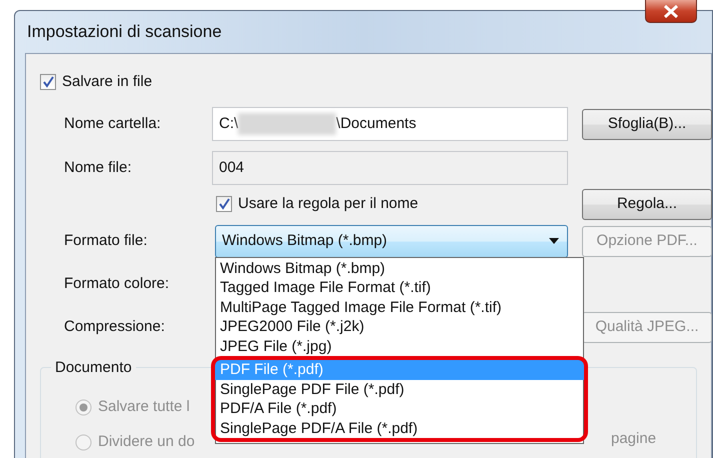  What do you see at coordinates (399, 389) in the screenshot?
I see `dropdown-option: SinglePage PDF File (*.pdf)` at bounding box center [399, 389].